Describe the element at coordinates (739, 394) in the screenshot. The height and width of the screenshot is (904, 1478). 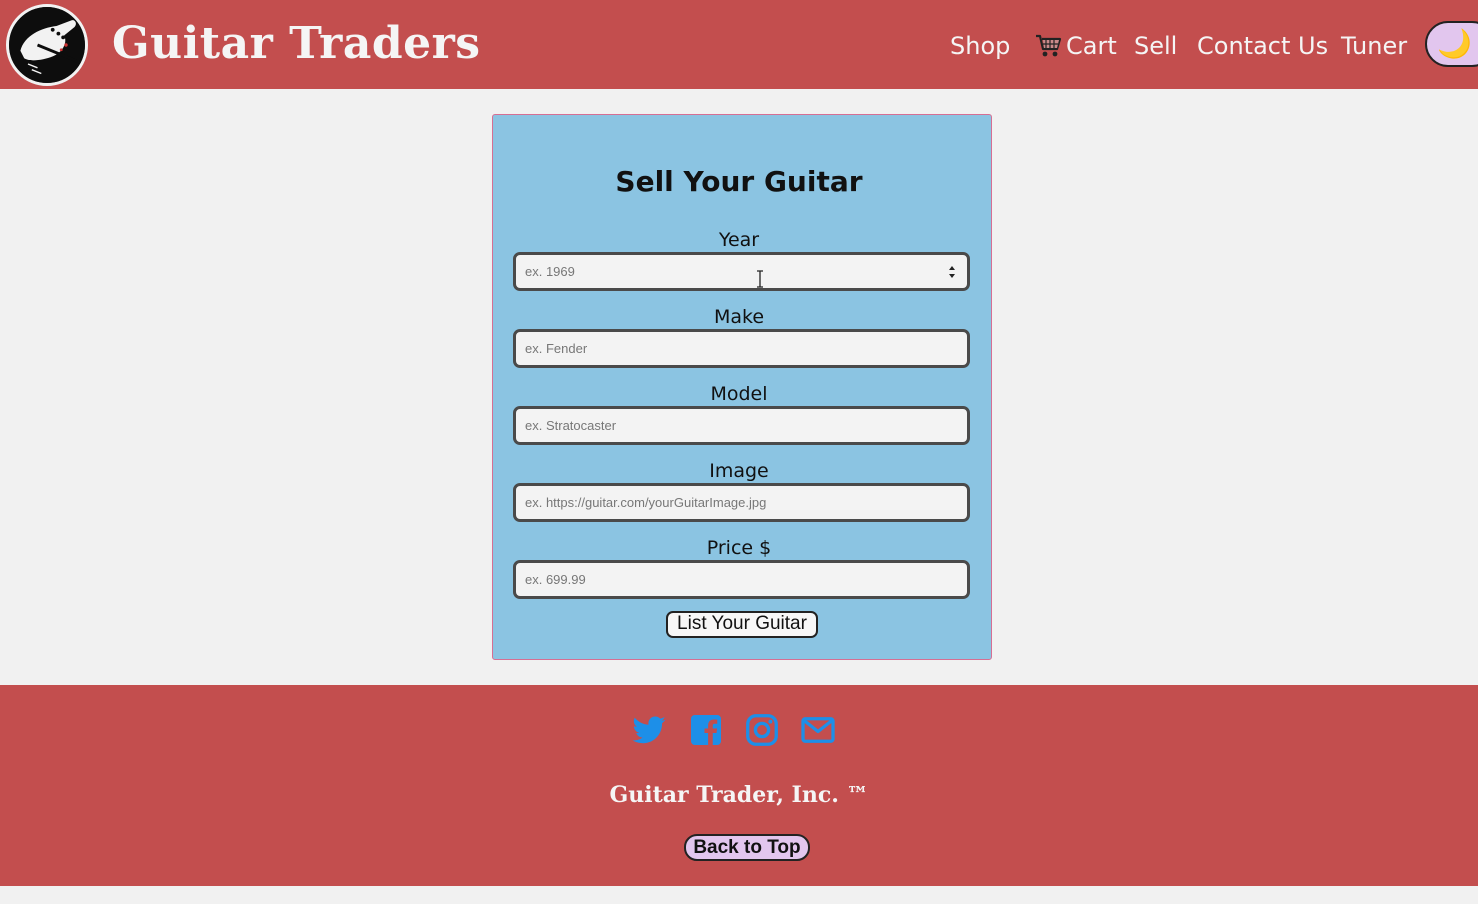
I see `model-label: Model` at that location.